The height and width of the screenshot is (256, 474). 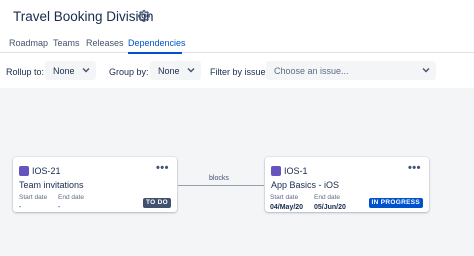 What do you see at coordinates (25, 72) in the screenshot?
I see `rollup-label: Rollup to:` at bounding box center [25, 72].